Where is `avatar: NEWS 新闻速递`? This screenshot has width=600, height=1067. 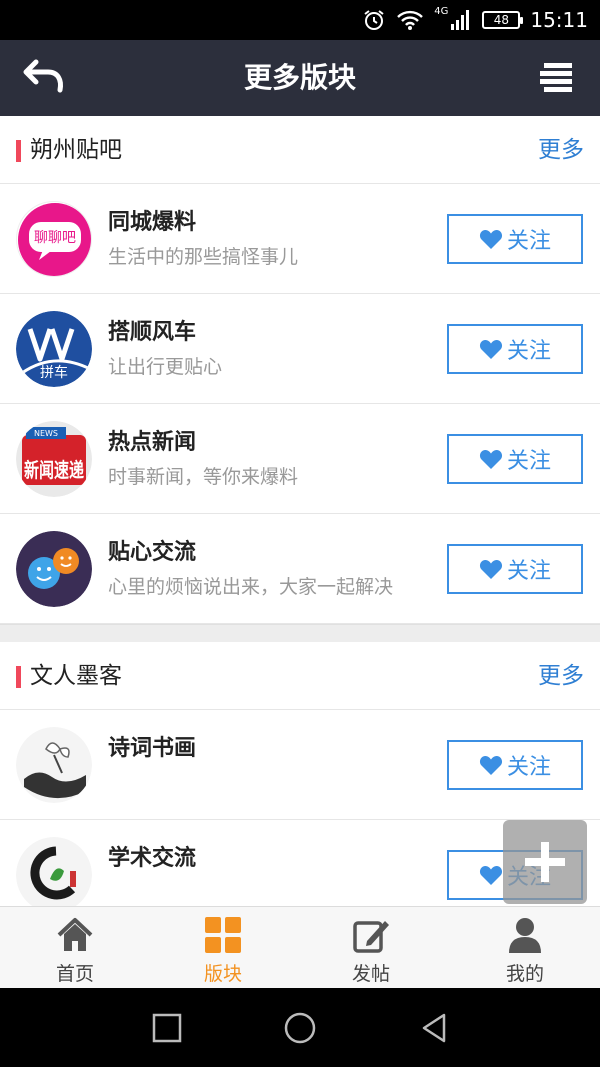
avatar: NEWS 新闻速递 is located at coordinates (54, 459).